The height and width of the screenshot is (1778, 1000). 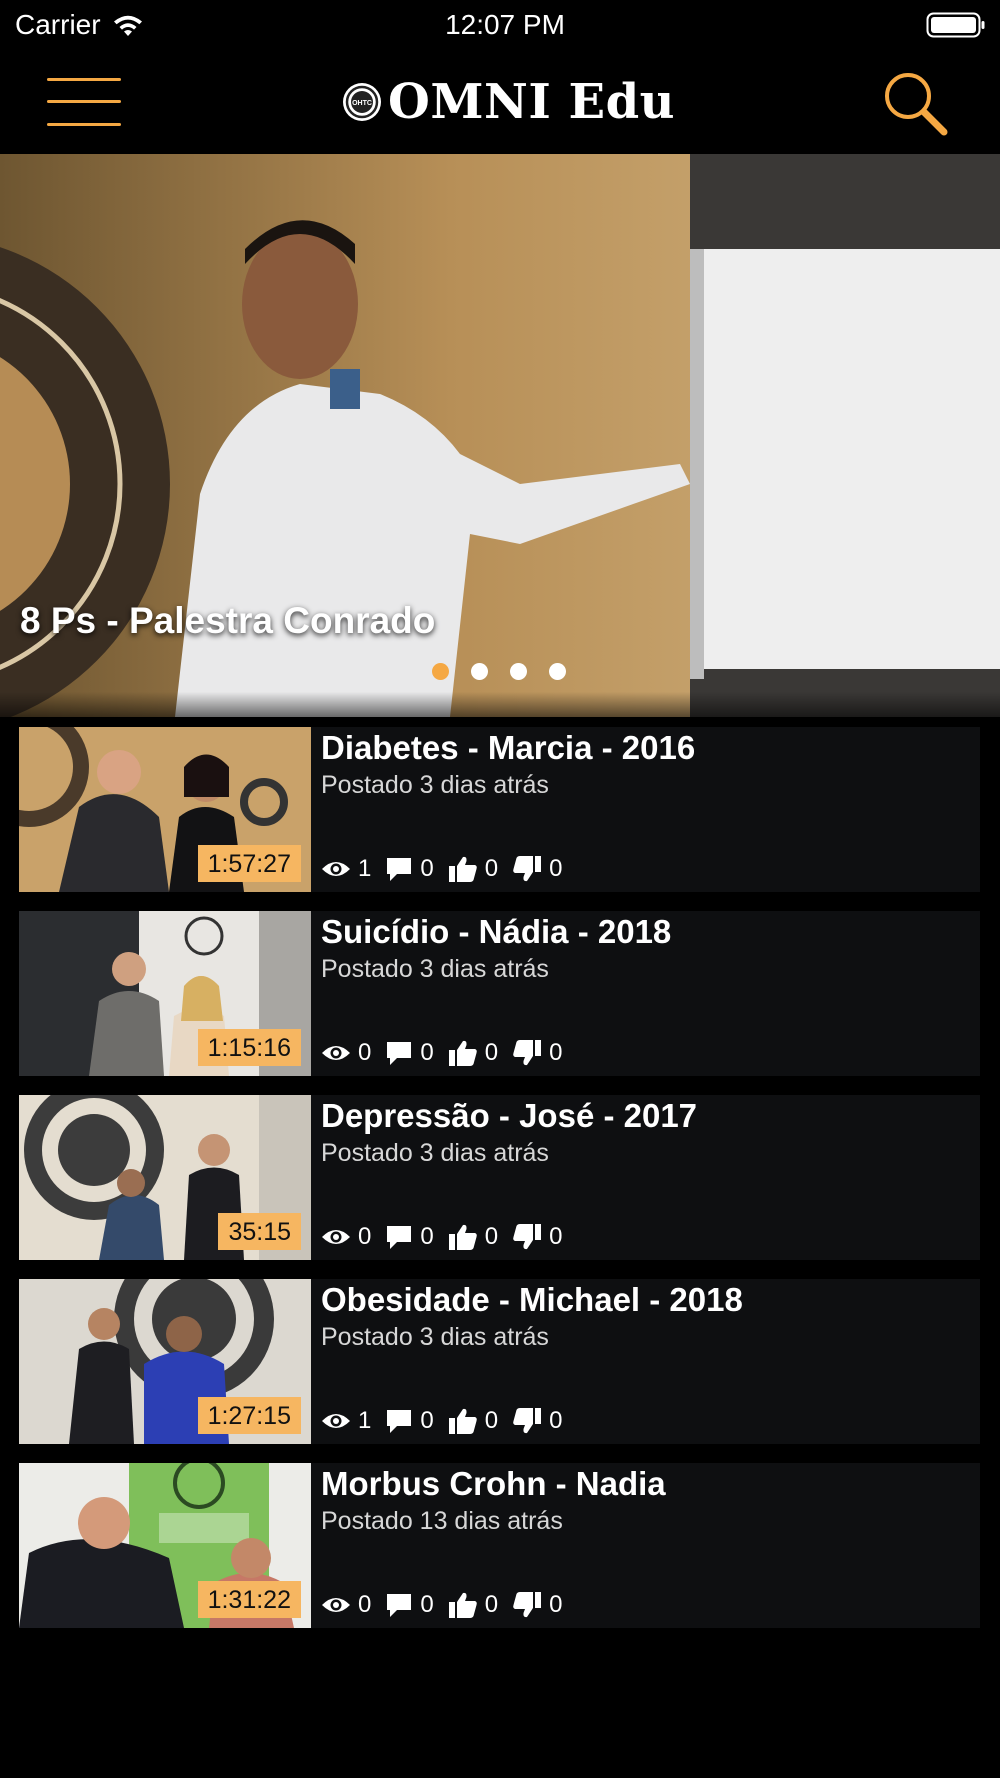 I want to click on video-thumbnail: 1:27:15, so click(x=165, y=1361).